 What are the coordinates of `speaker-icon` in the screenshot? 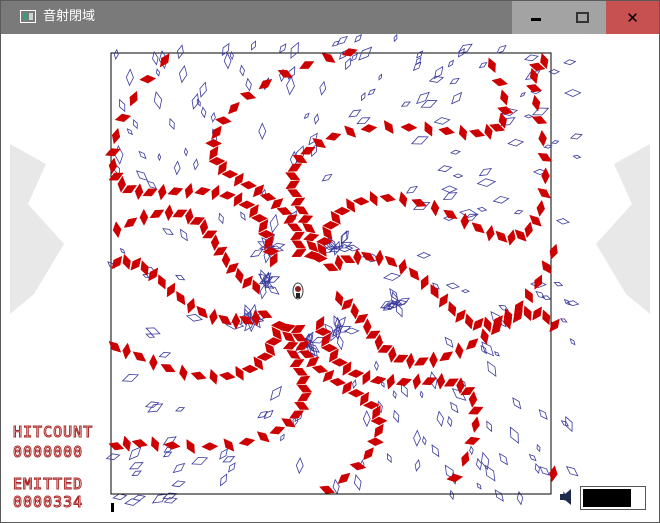 It's located at (568, 497).